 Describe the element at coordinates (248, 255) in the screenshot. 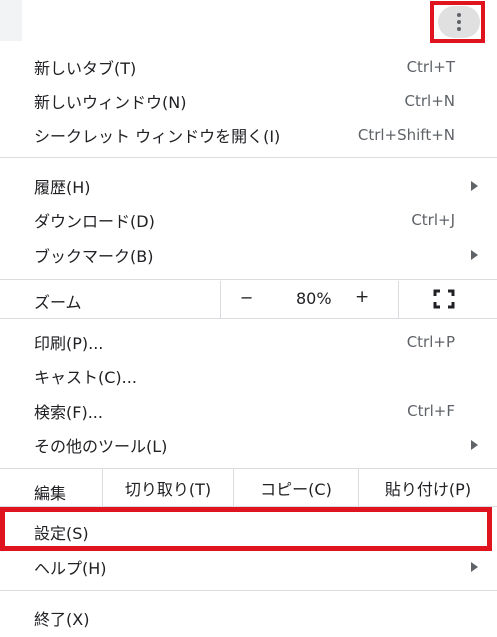

I see `menu-item-bookmarks: ブックマーク(B)` at that location.